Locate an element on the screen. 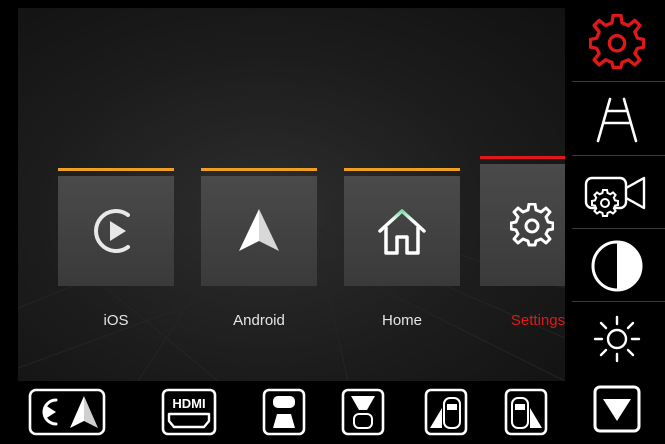 The width and height of the screenshot is (665, 444). right-sidebar is located at coordinates (615, 222).